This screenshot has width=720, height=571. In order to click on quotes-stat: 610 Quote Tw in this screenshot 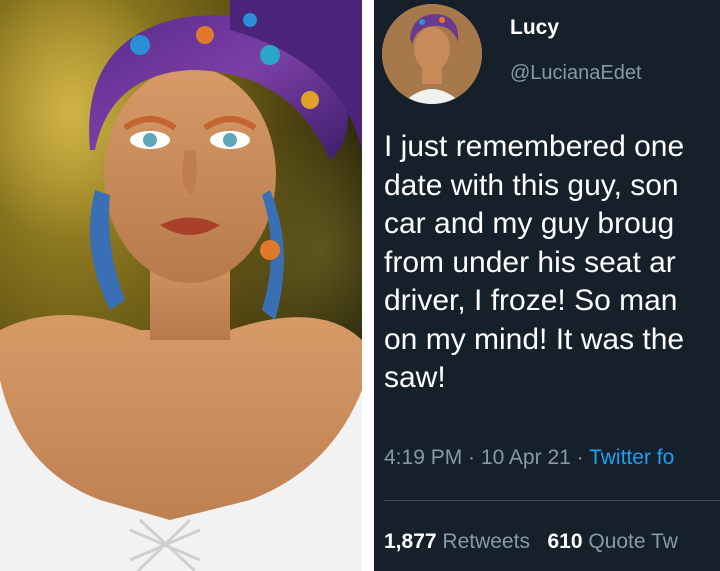, I will do `click(612, 541)`.